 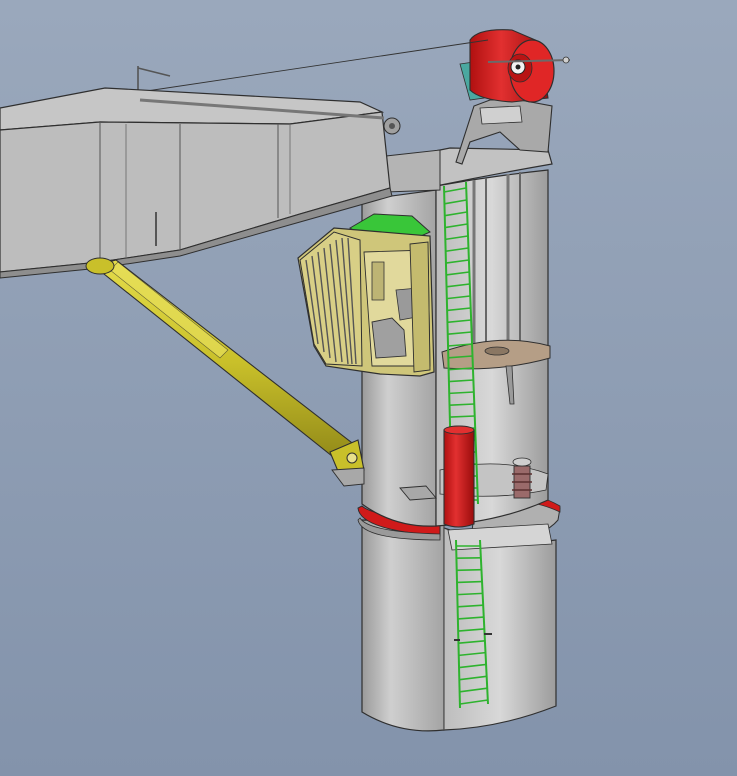 I want to click on pedestal-shell, so click(x=403, y=625).